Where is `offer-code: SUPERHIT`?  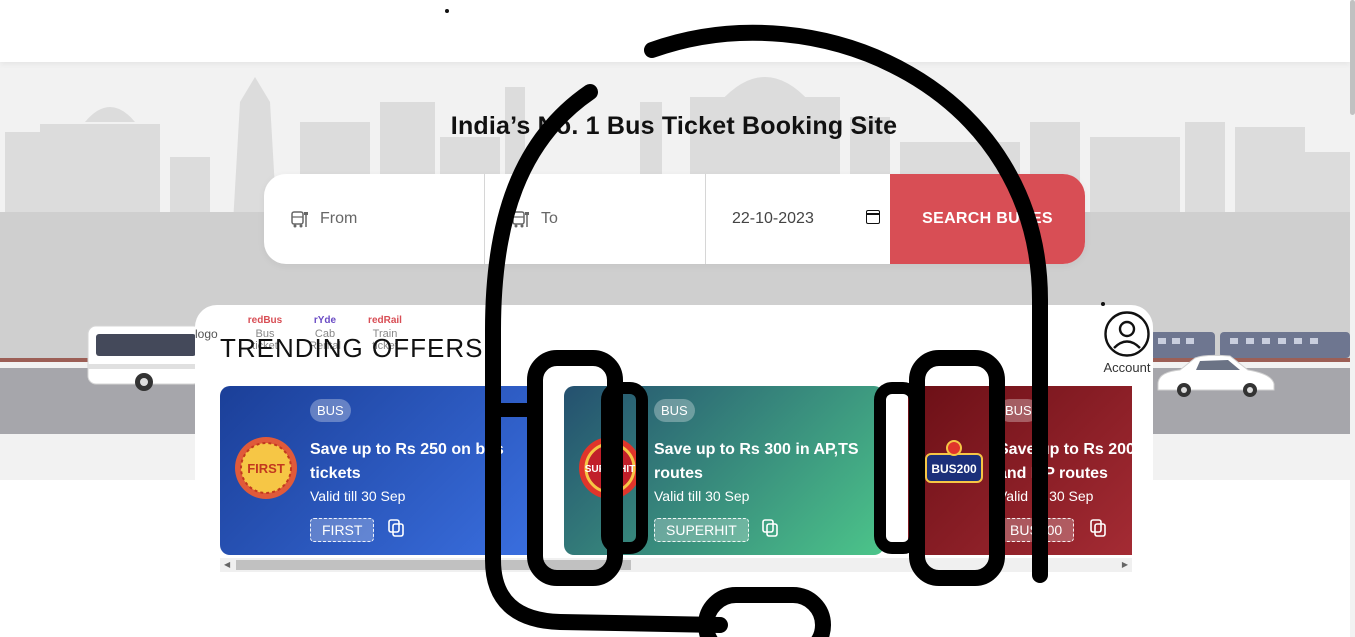 offer-code: SUPERHIT is located at coordinates (701, 530).